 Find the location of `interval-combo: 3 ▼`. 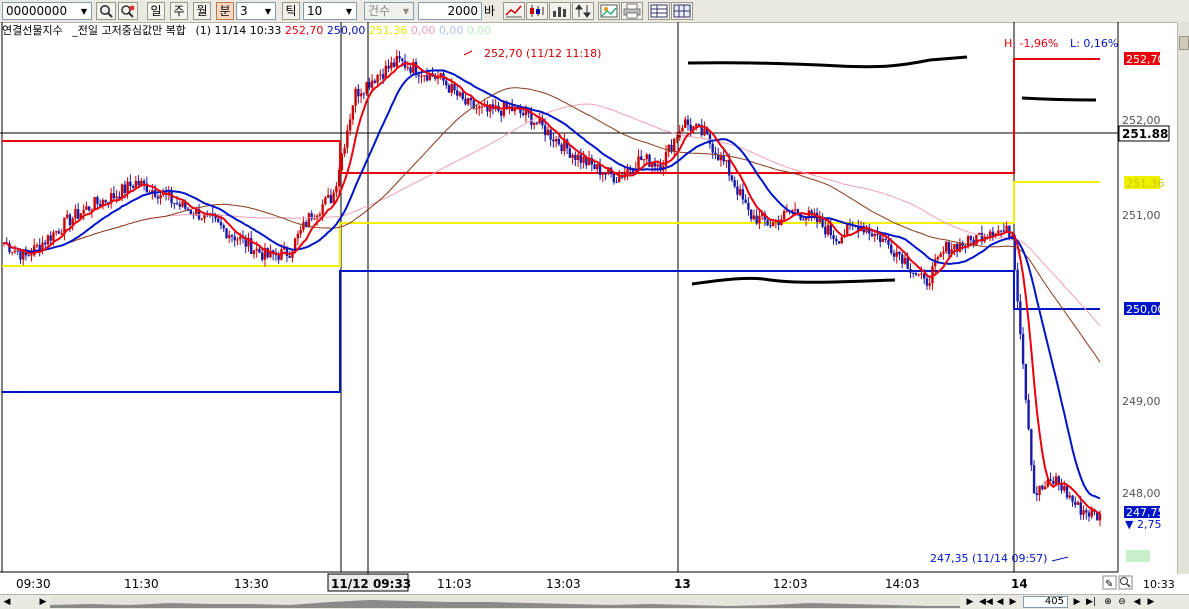

interval-combo: 3 ▼ is located at coordinates (256, 11).